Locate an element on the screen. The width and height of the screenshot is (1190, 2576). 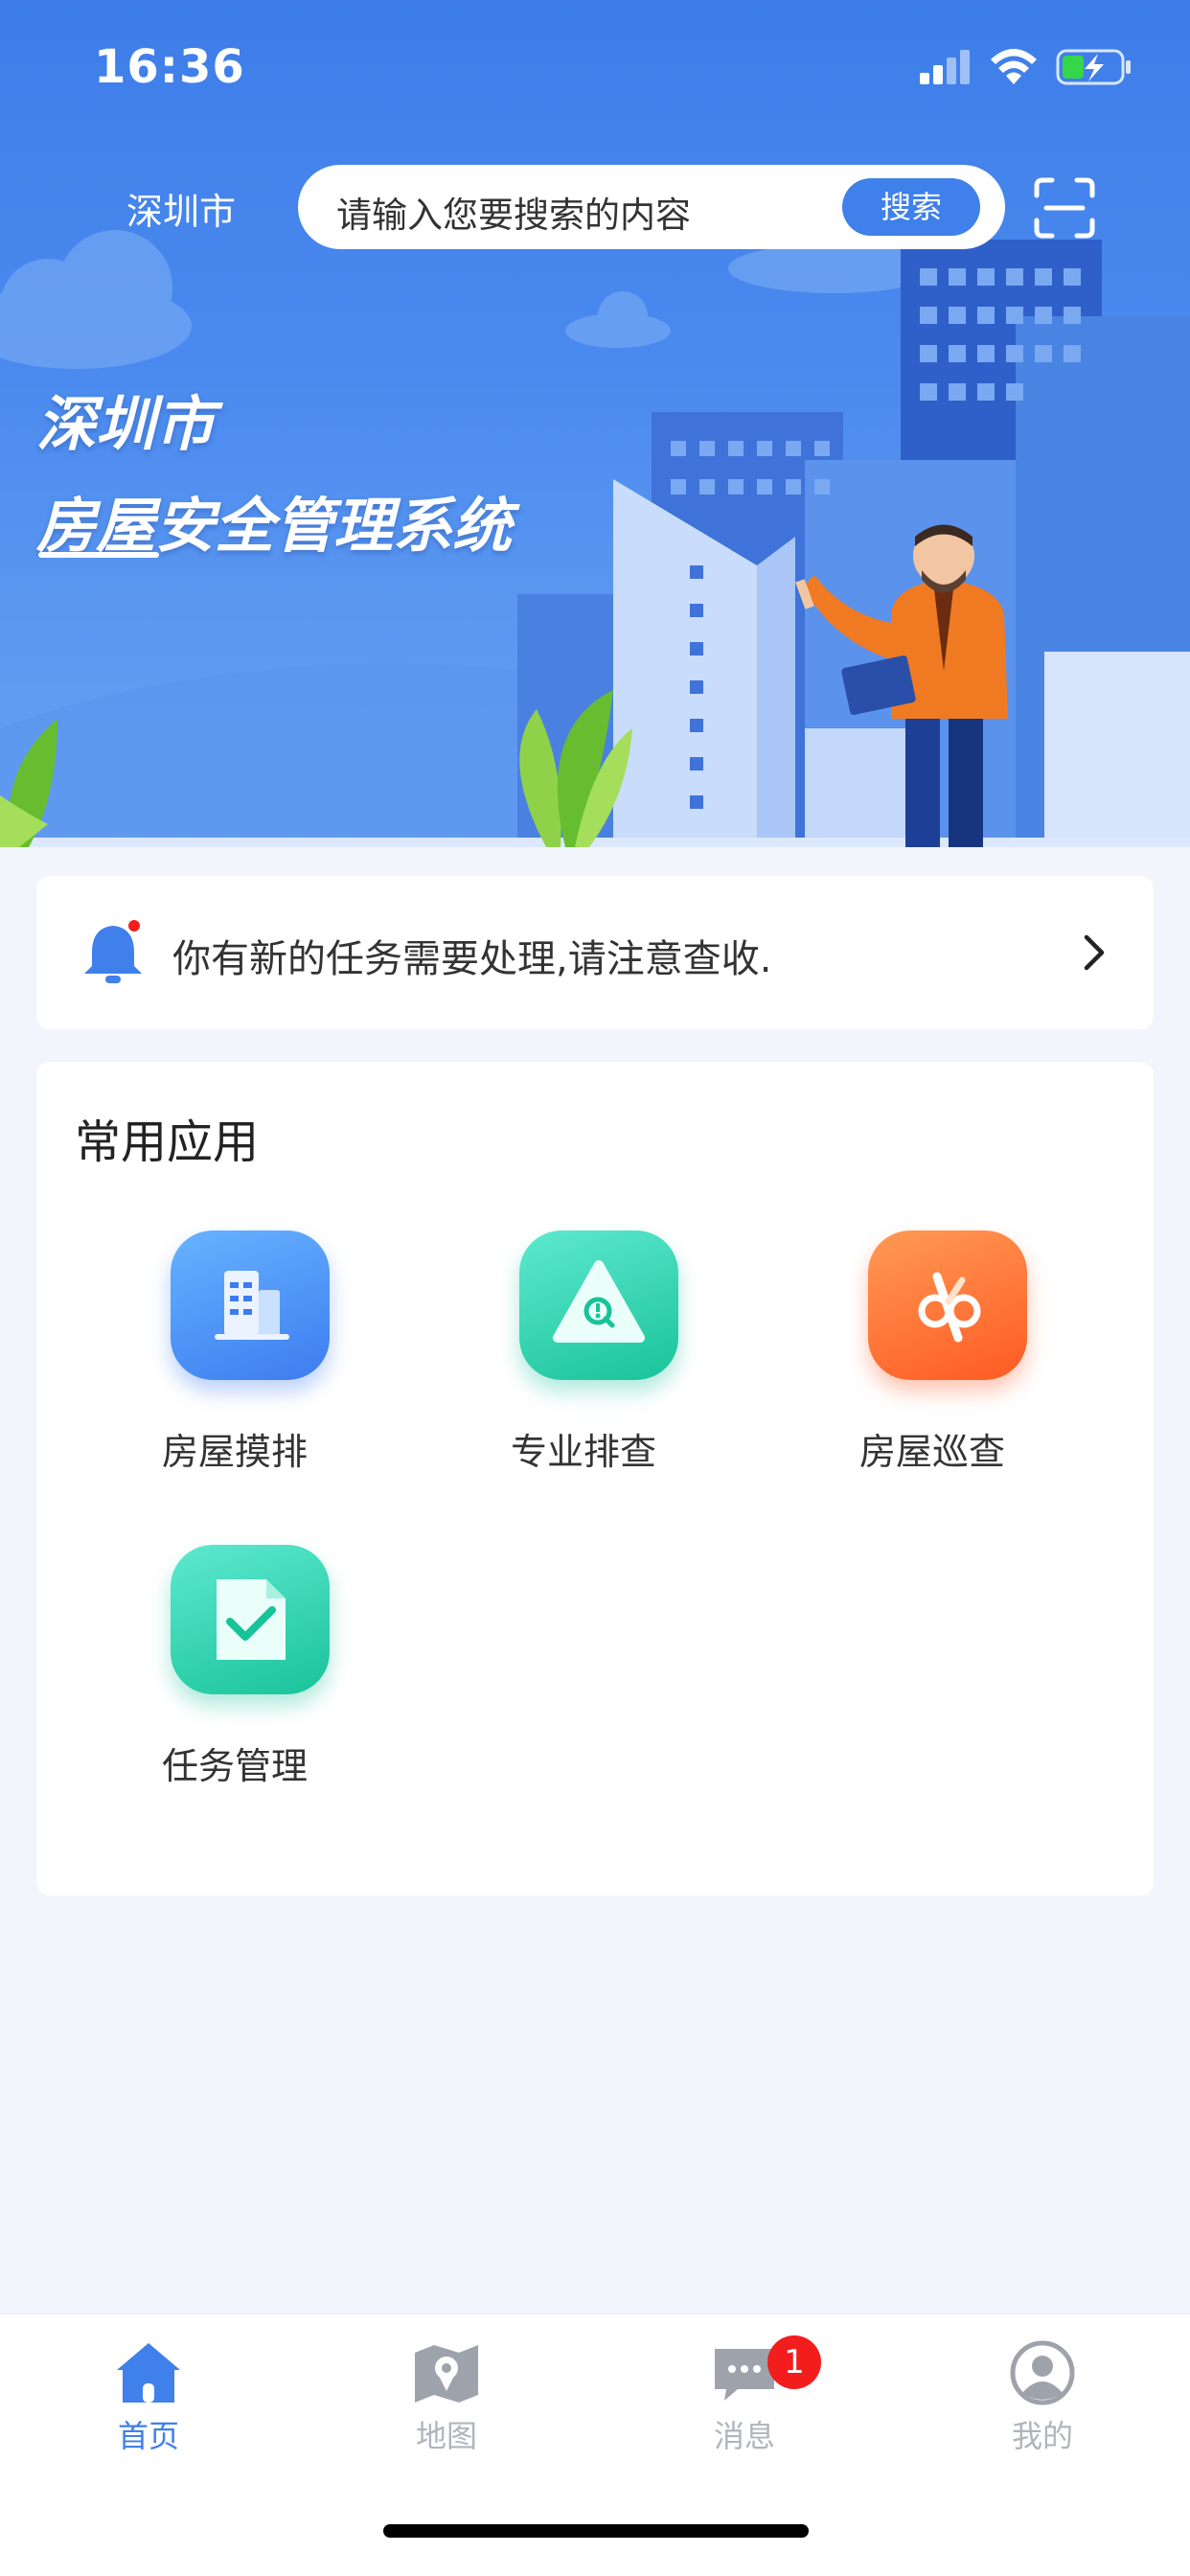
patrol-icon is located at coordinates (948, 1305).